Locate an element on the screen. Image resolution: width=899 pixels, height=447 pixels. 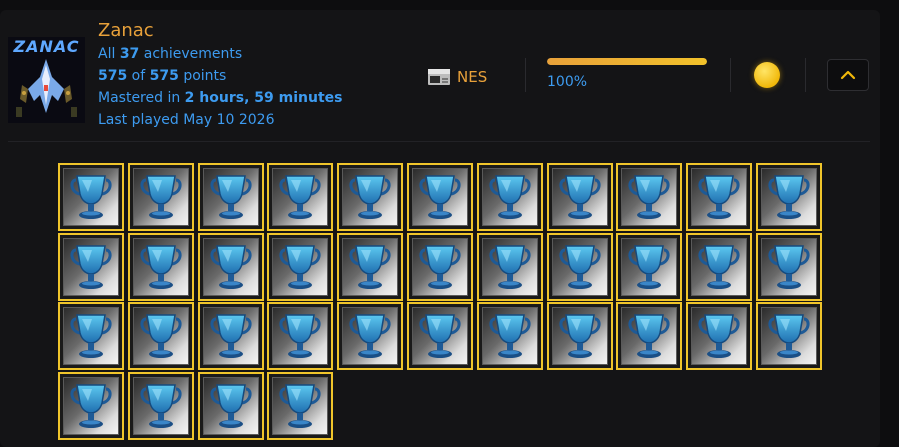
progress-bar is located at coordinates (627, 61).